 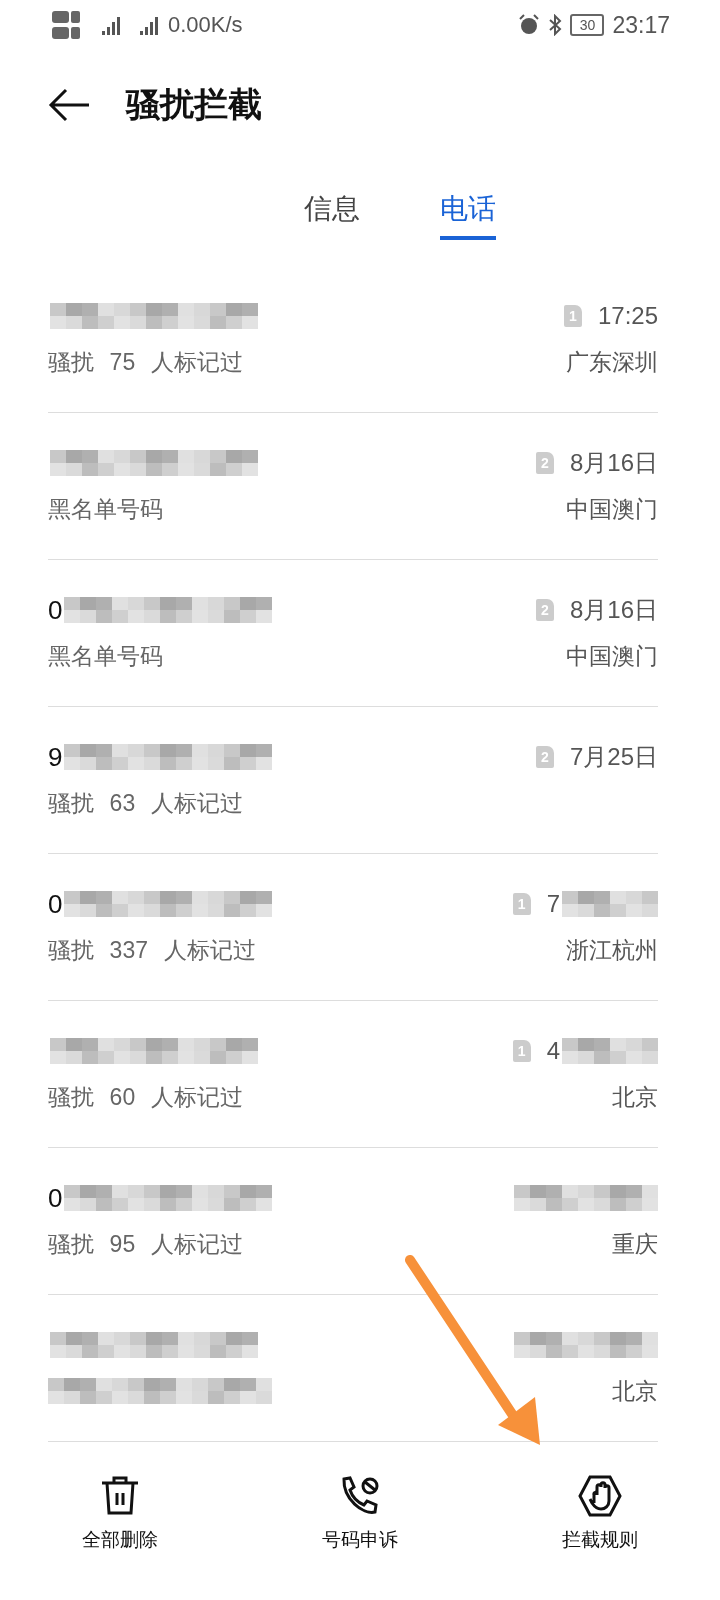 I want to click on page-title: 骚扰拦截, so click(x=194, y=104).